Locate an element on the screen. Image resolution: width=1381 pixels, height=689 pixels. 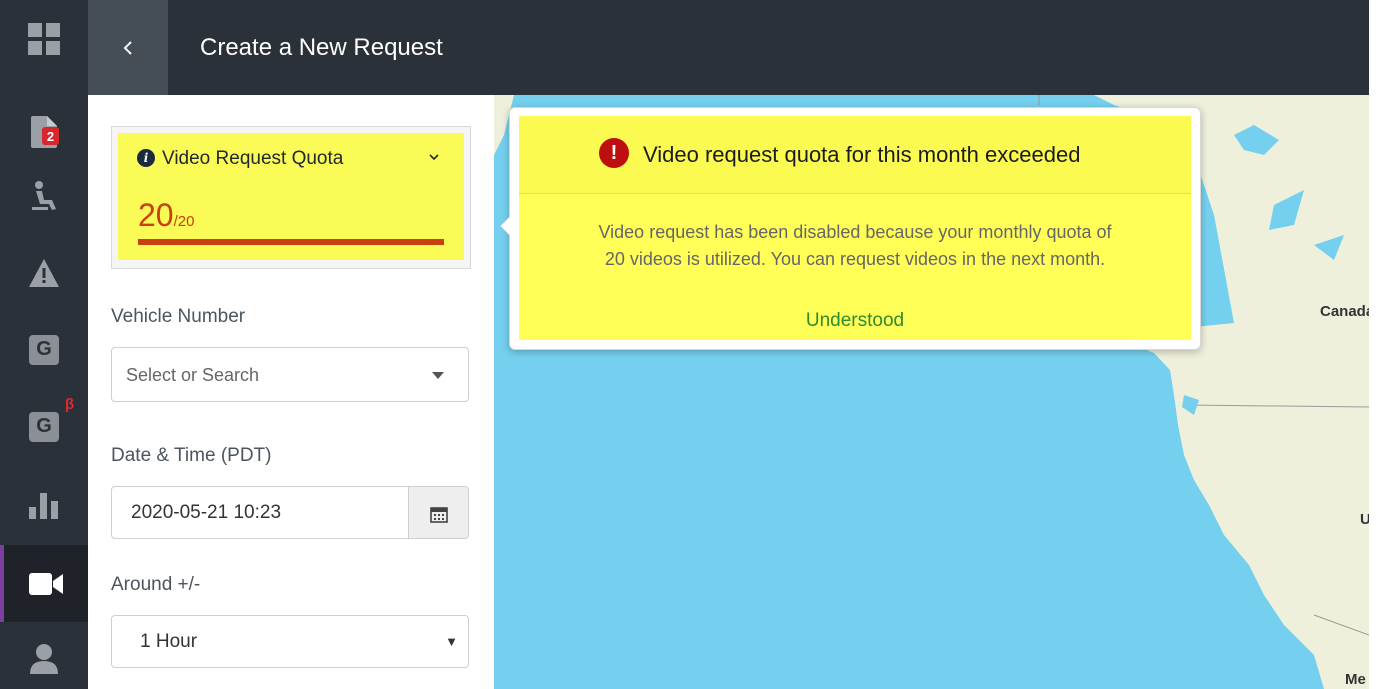
warning-icon is located at coordinates (44, 272).